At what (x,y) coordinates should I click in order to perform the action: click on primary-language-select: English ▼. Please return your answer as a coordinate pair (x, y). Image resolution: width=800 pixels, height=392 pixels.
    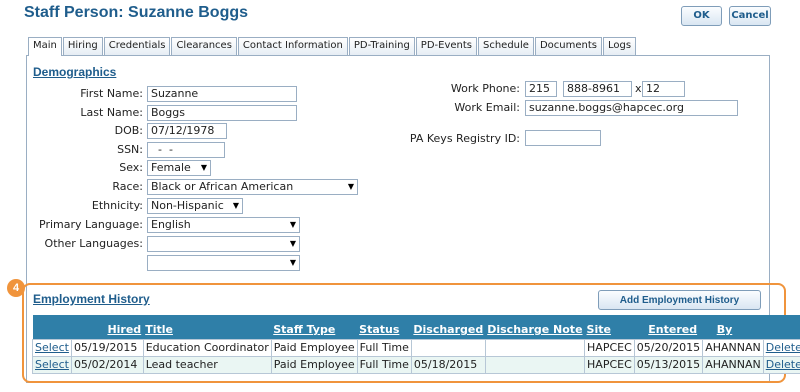
    Looking at the image, I should click on (223, 225).